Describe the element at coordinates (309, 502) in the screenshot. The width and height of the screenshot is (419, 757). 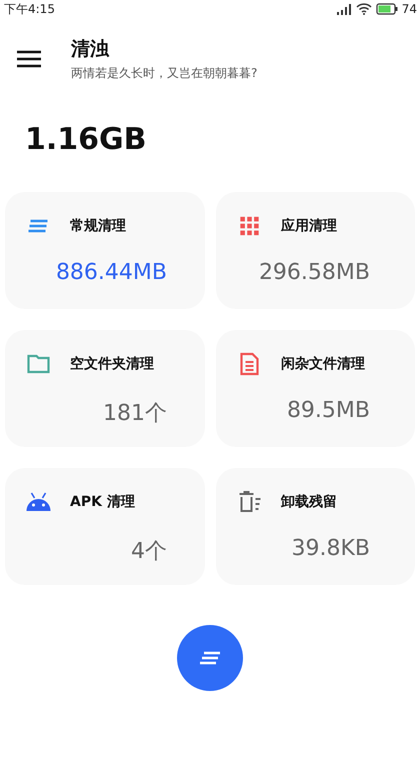
I see `card-title: 卸载残留` at that location.